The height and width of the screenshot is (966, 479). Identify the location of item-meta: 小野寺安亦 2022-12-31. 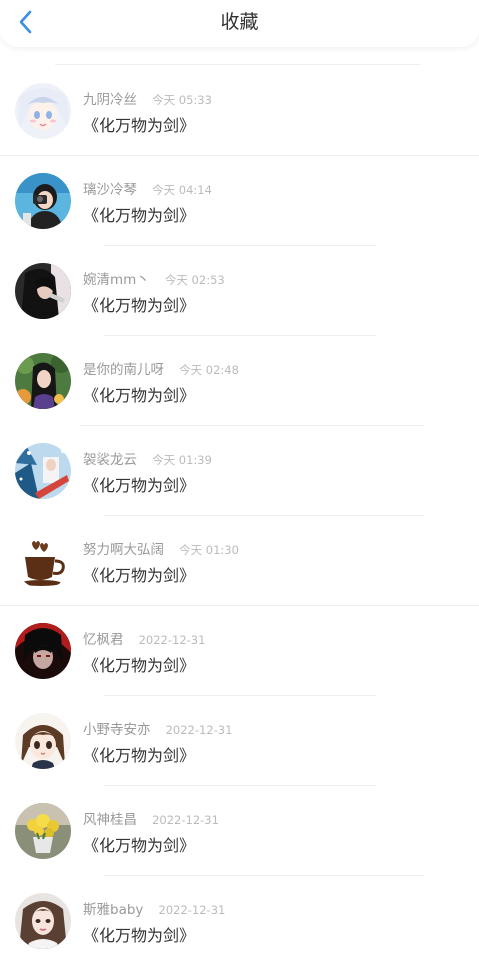
(157, 728).